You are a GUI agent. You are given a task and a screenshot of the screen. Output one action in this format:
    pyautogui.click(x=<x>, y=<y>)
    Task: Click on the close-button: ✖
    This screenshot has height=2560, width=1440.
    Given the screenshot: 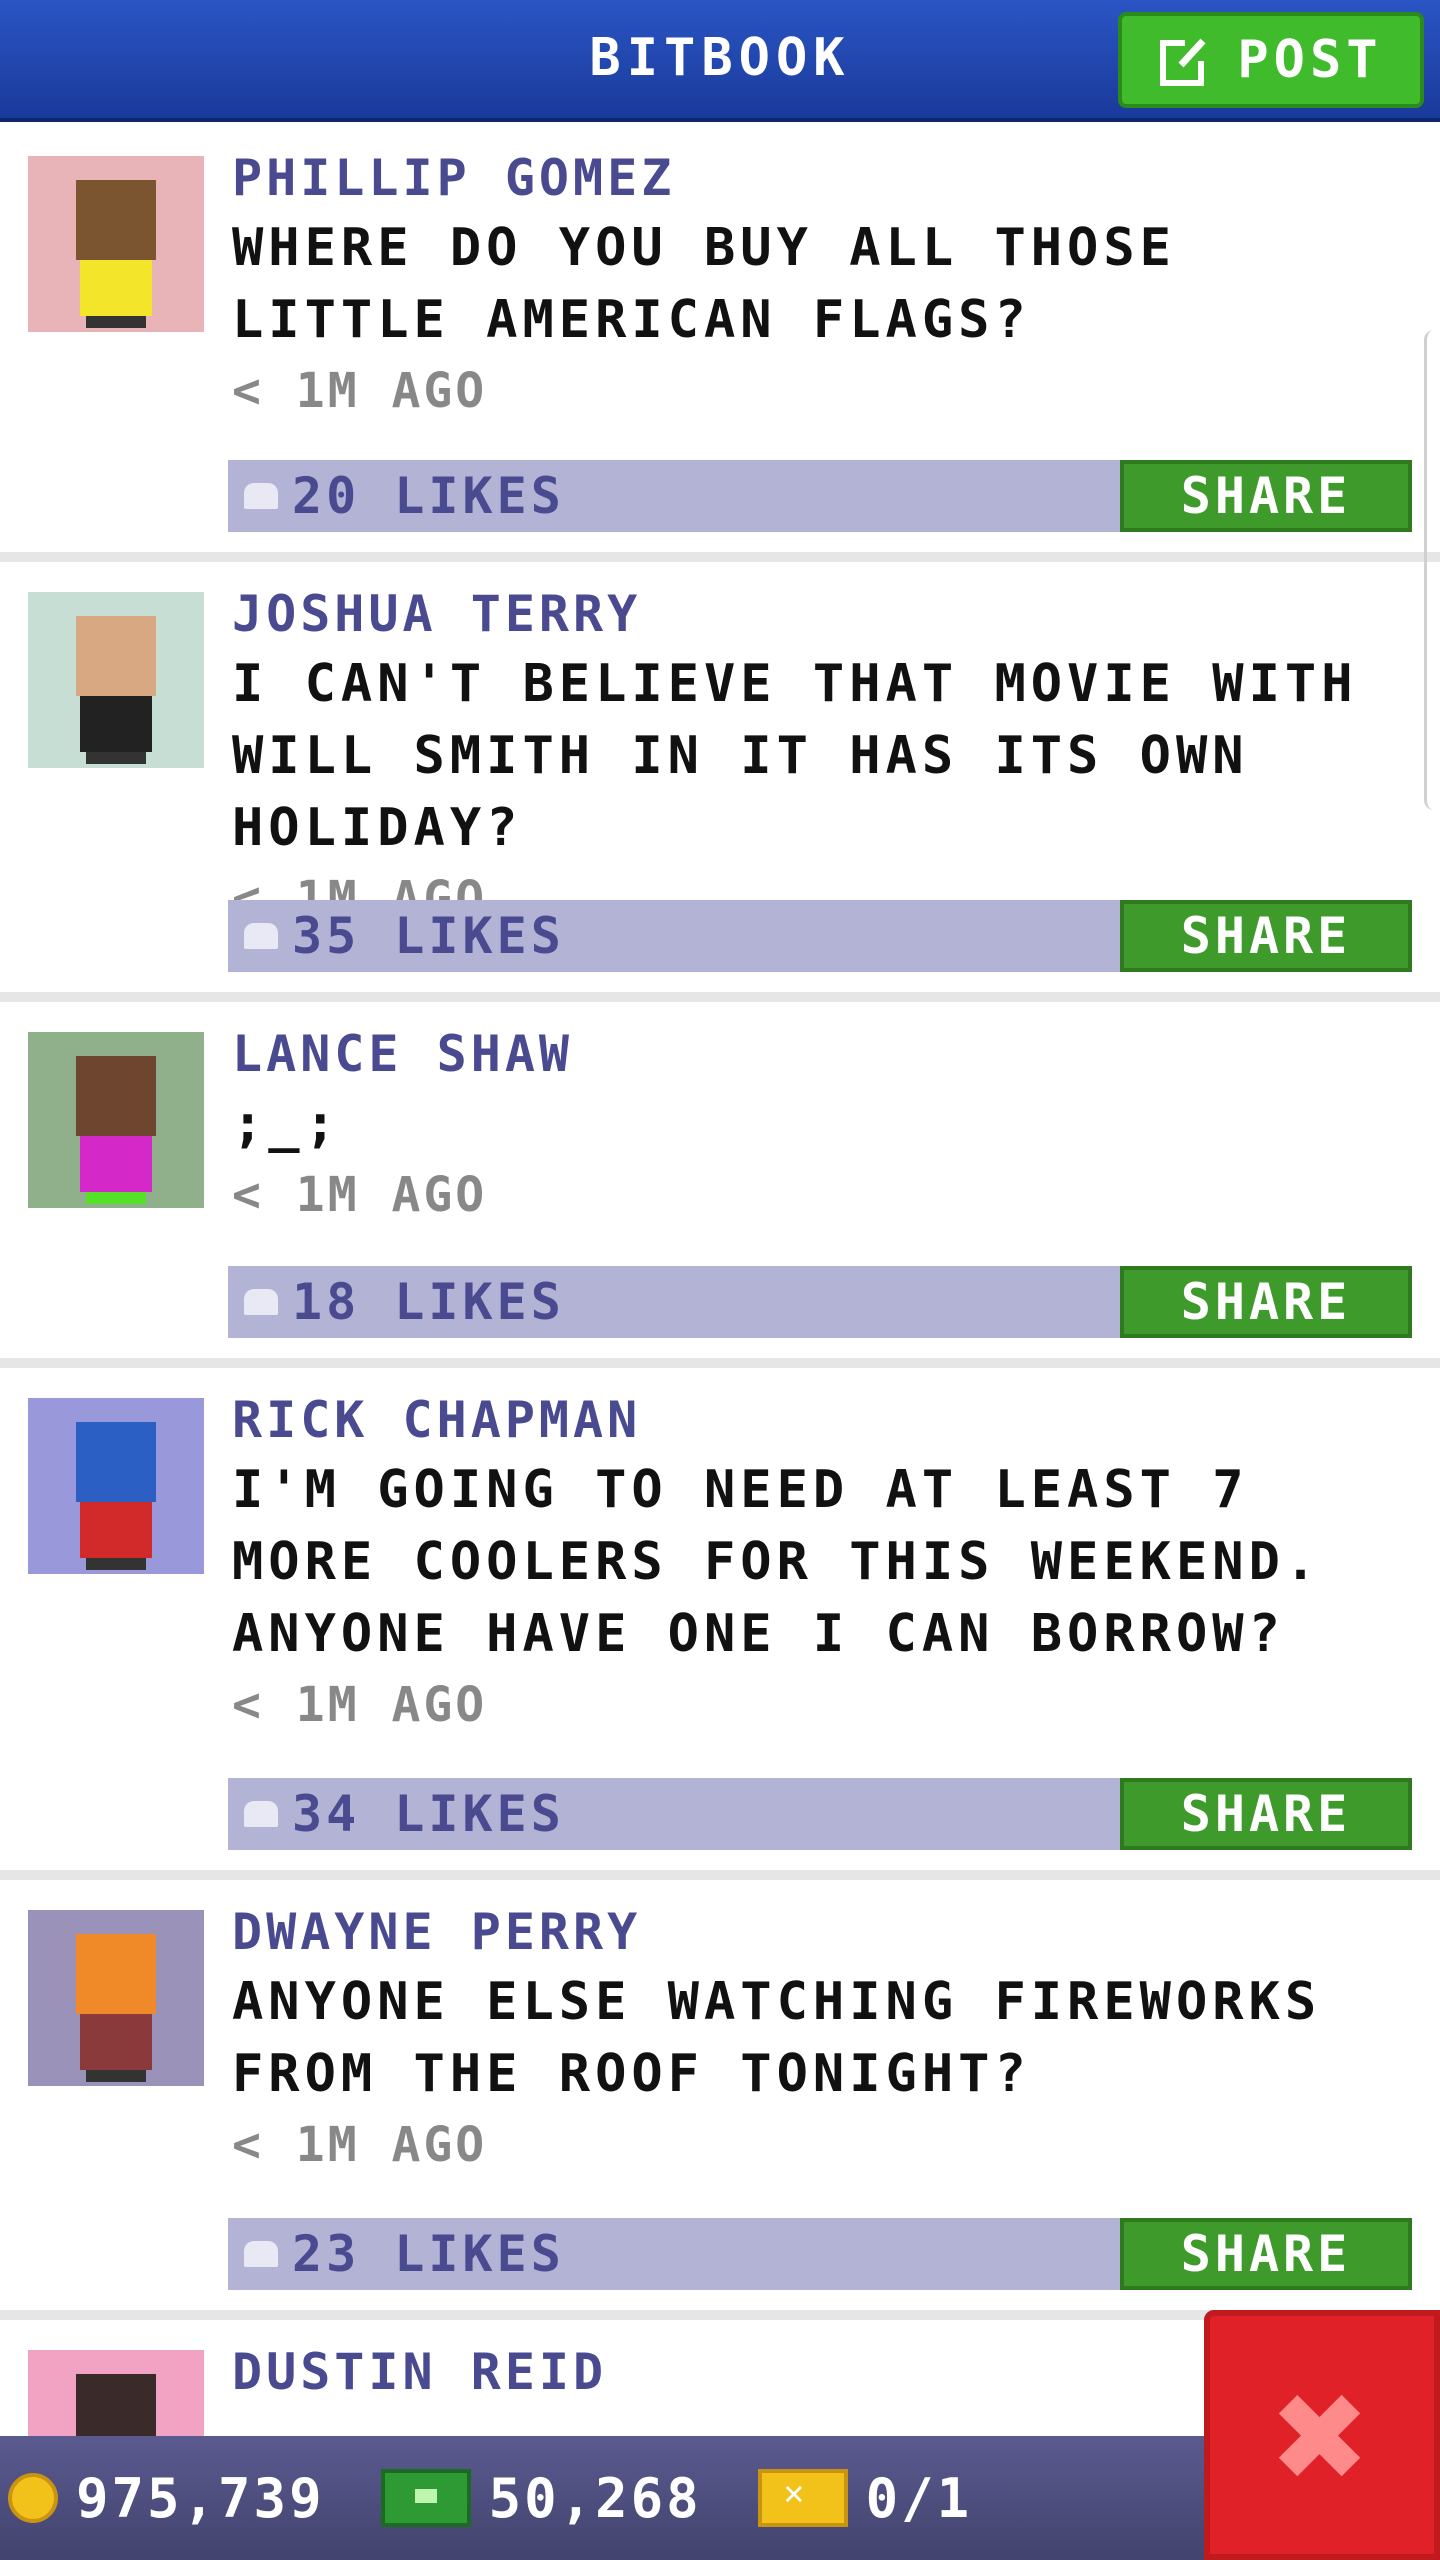 What is the action you would take?
    pyautogui.click(x=1322, y=2435)
    